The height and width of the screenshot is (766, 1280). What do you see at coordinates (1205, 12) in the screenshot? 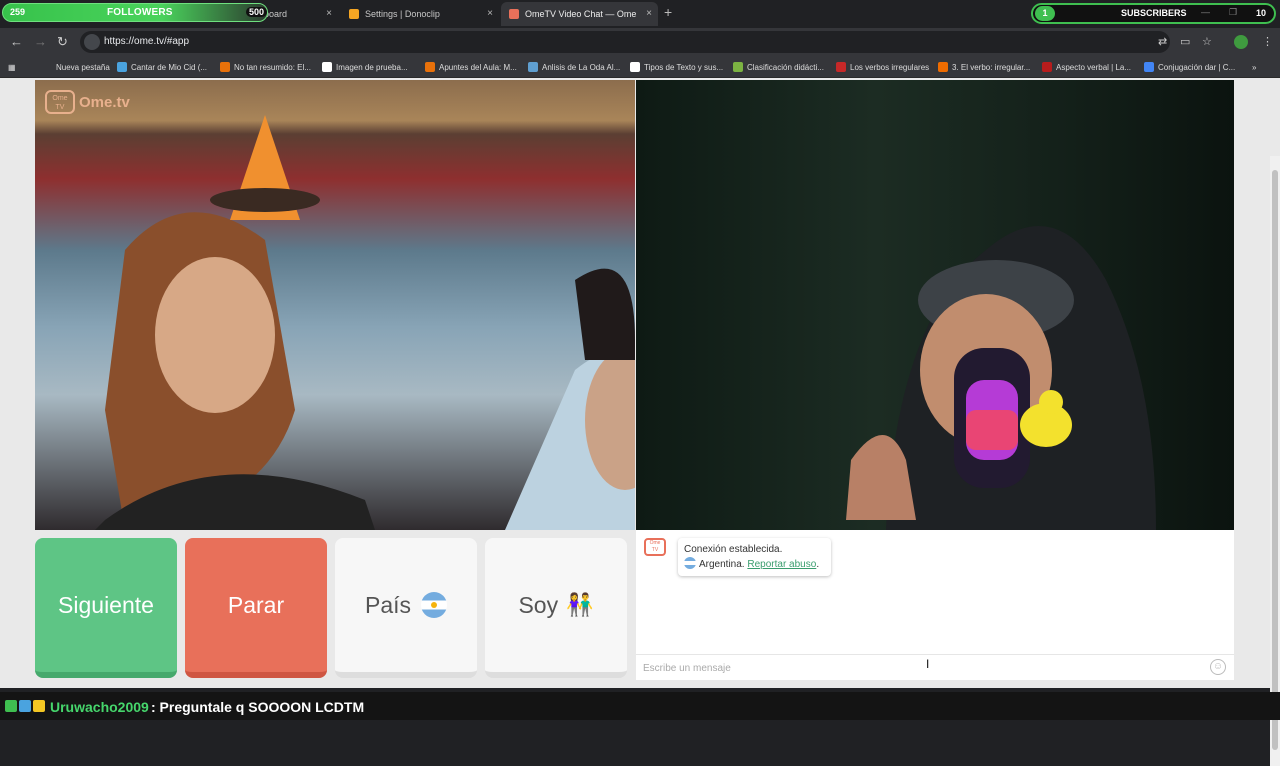
I see `minimize-button: —` at bounding box center [1205, 12].